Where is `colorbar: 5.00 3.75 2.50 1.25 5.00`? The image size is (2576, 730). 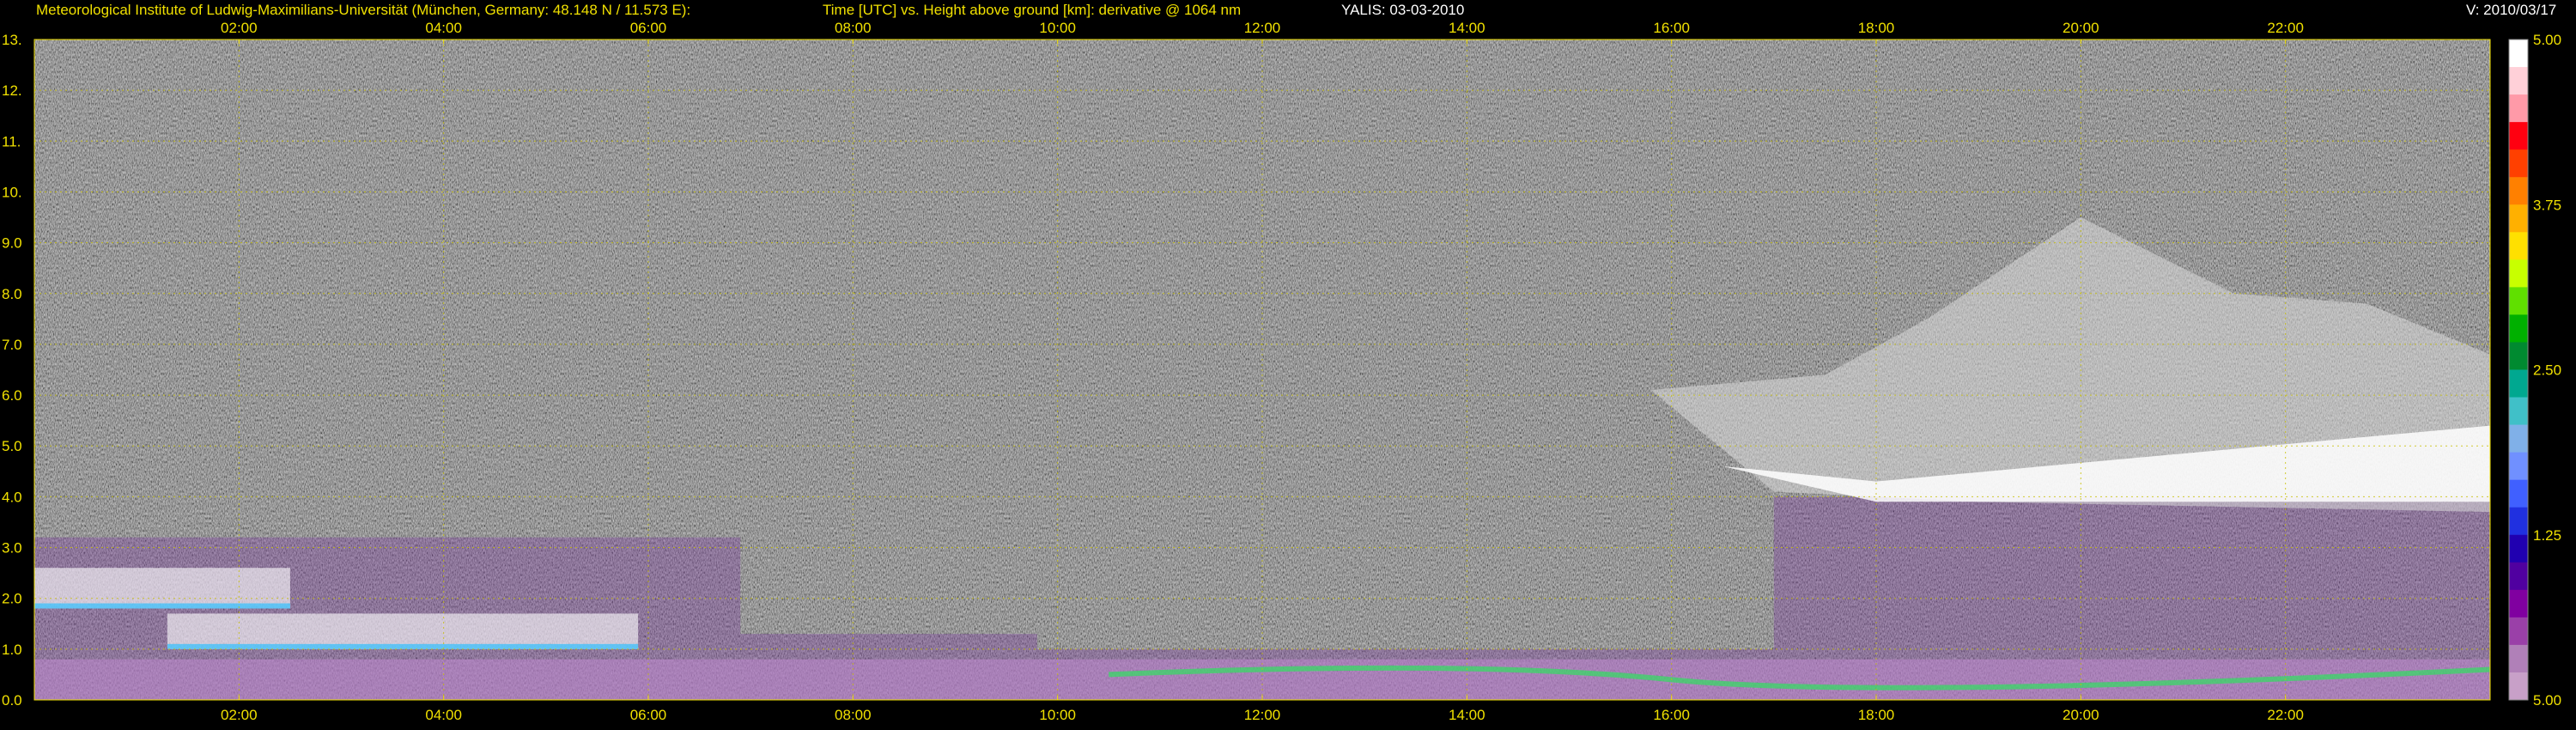
colorbar: 5.00 3.75 2.50 1.25 5.00 is located at coordinates (2535, 370).